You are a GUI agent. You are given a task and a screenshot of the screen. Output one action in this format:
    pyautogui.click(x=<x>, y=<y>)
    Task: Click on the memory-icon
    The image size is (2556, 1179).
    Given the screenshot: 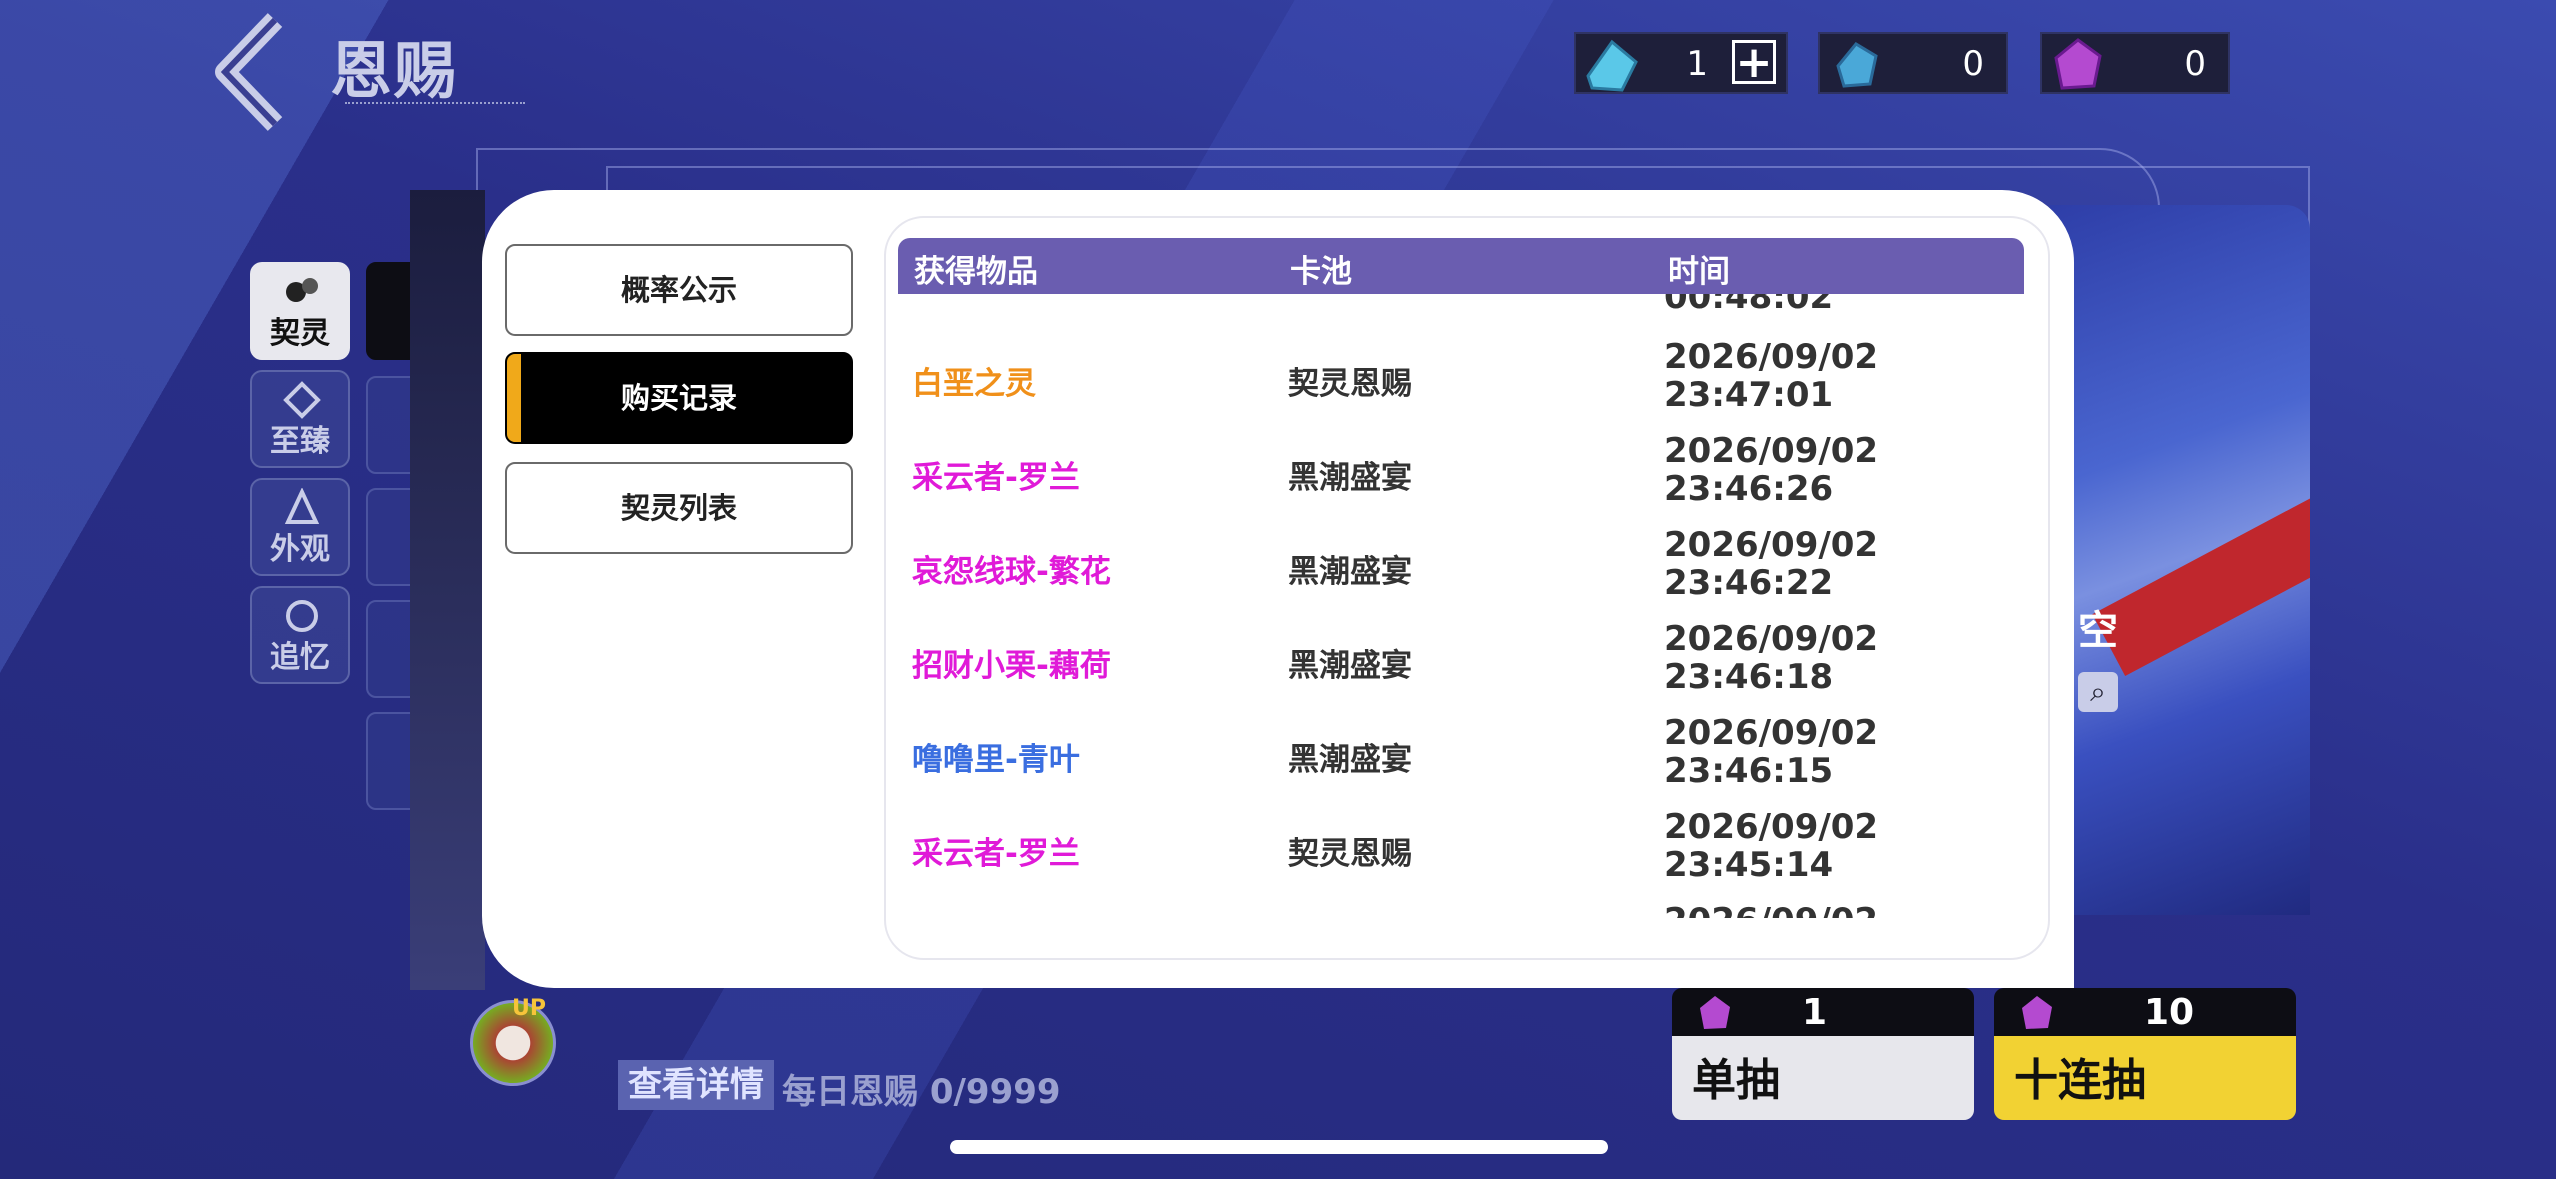 What is the action you would take?
    pyautogui.click(x=302, y=616)
    